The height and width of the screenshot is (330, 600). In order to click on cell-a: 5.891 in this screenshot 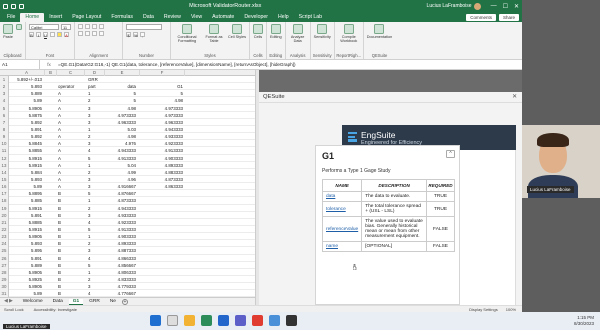, I will do `click(27, 258)`.